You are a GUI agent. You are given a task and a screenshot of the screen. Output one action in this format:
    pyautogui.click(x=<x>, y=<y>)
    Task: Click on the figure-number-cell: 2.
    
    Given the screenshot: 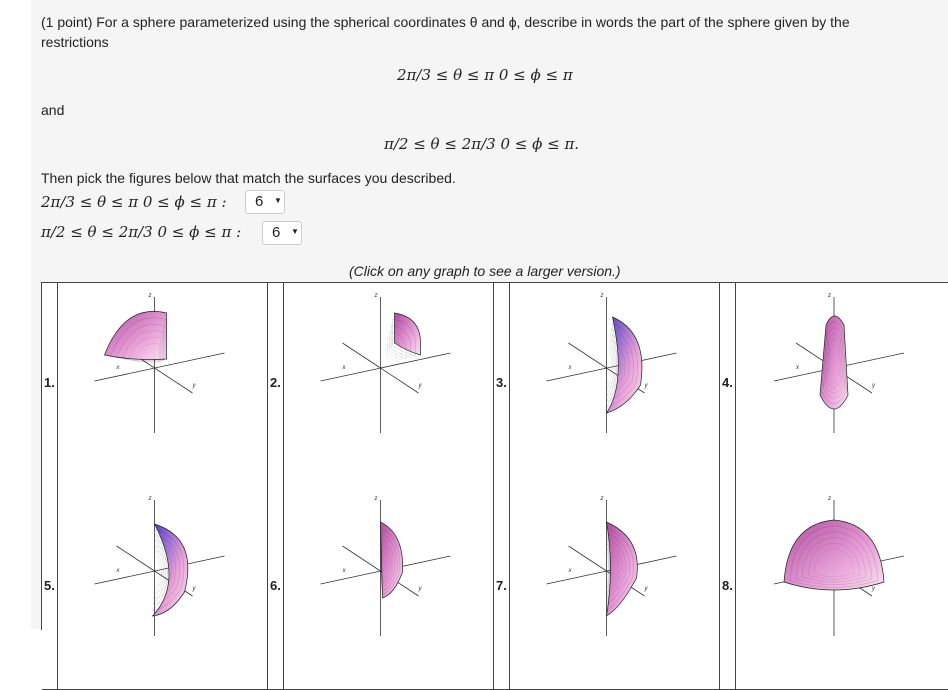 What is the action you would take?
    pyautogui.click(x=276, y=384)
    